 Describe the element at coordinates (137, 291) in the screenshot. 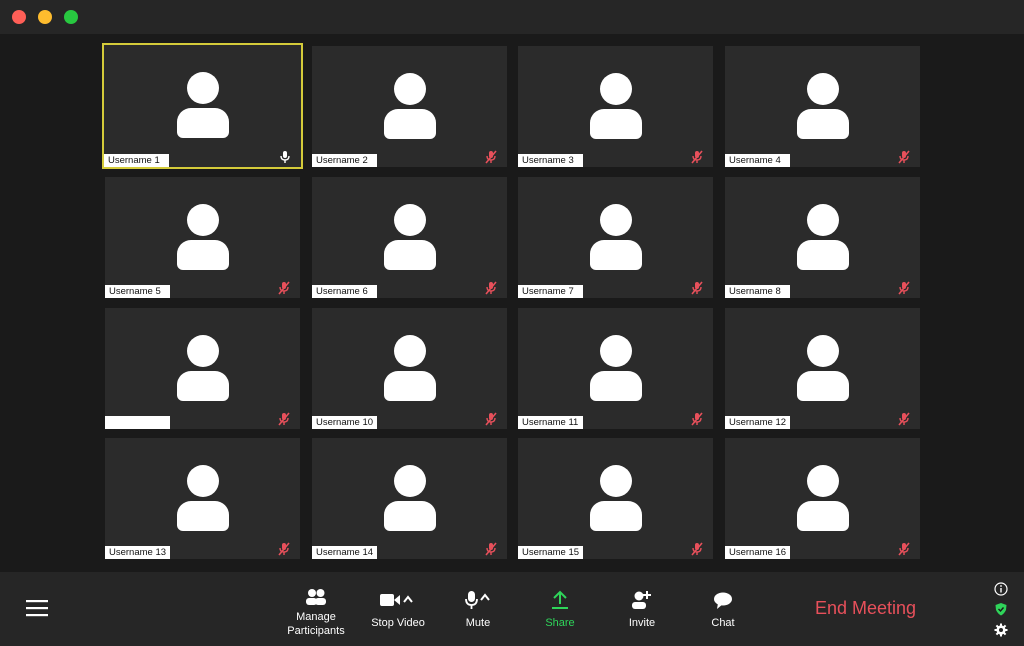

I see `participant-name: Username 5` at that location.